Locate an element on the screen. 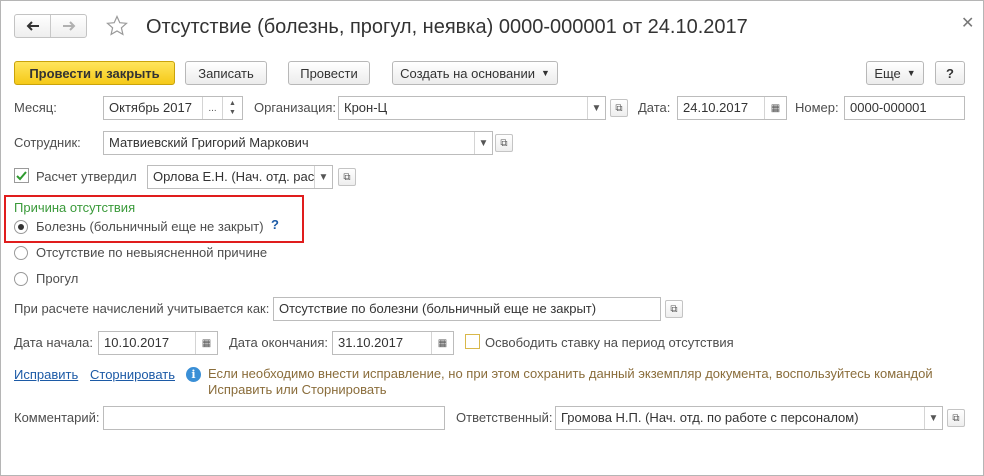  end-date-value: 31.10.2017 is located at coordinates (371, 342).